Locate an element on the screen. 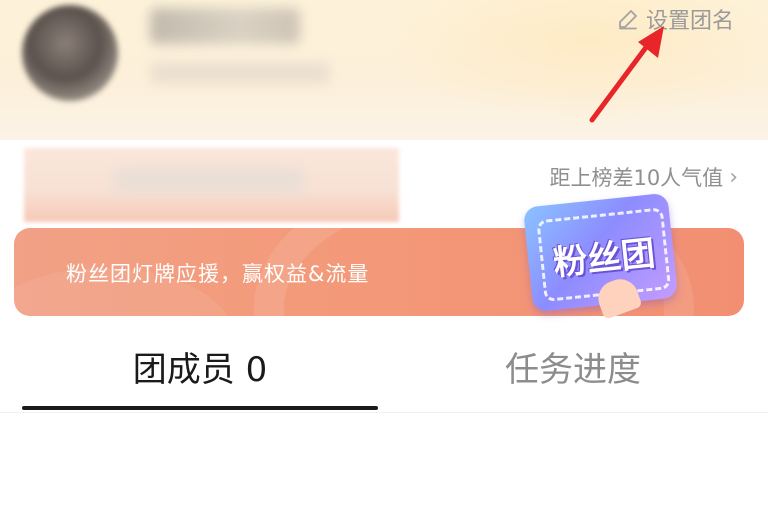 This screenshot has width=768, height=510. group-name-blurred is located at coordinates (225, 26).